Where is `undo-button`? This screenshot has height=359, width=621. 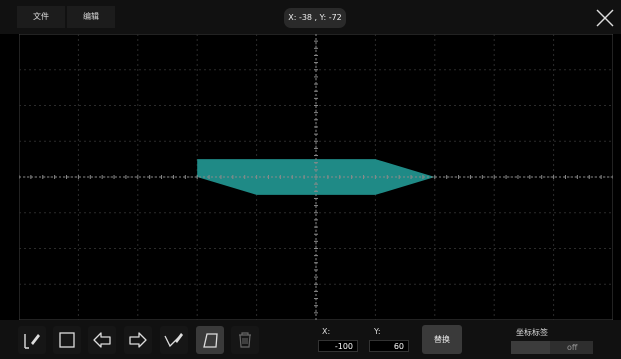 undo-button is located at coordinates (102, 340).